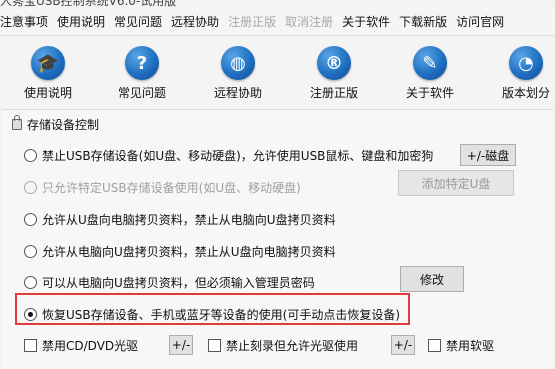  Describe the element at coordinates (142, 63) in the screenshot. I see `question-icon: ?` at that location.